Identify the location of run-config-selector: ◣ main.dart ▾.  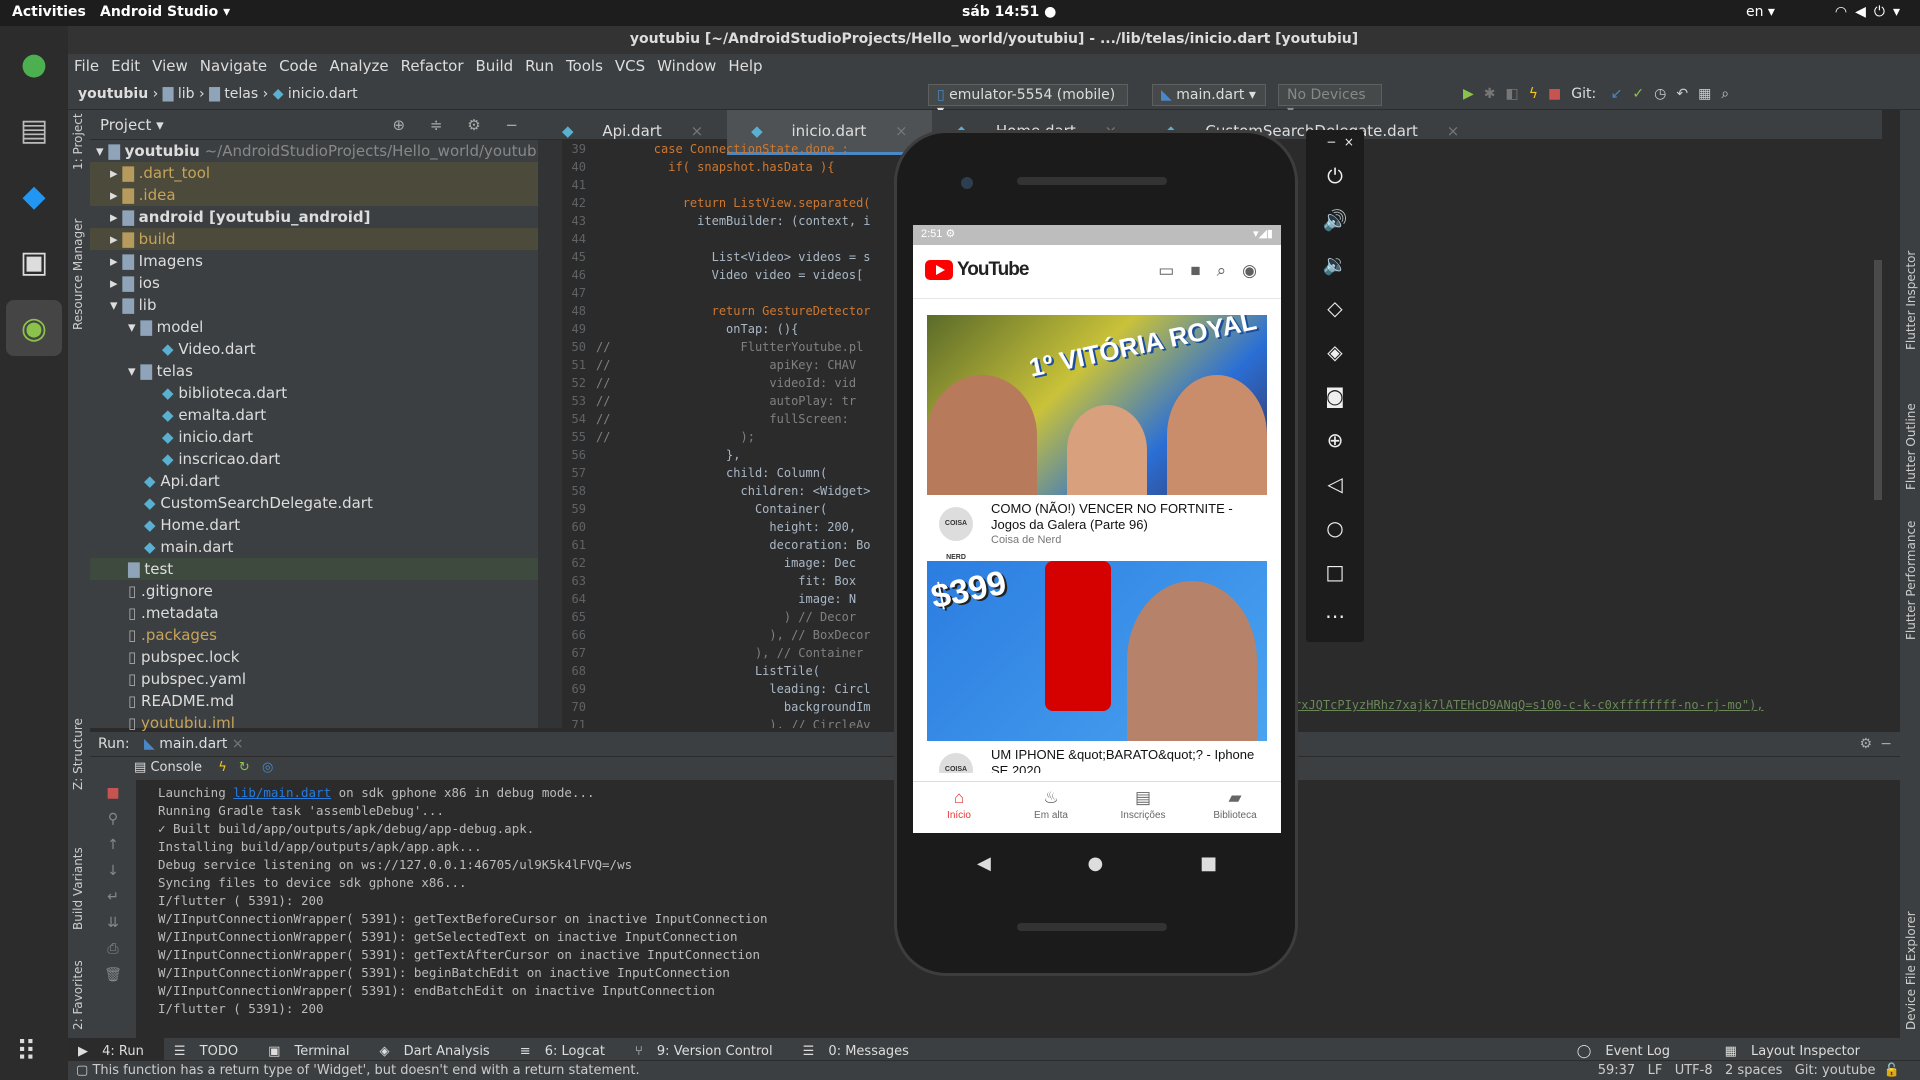
(1209, 95).